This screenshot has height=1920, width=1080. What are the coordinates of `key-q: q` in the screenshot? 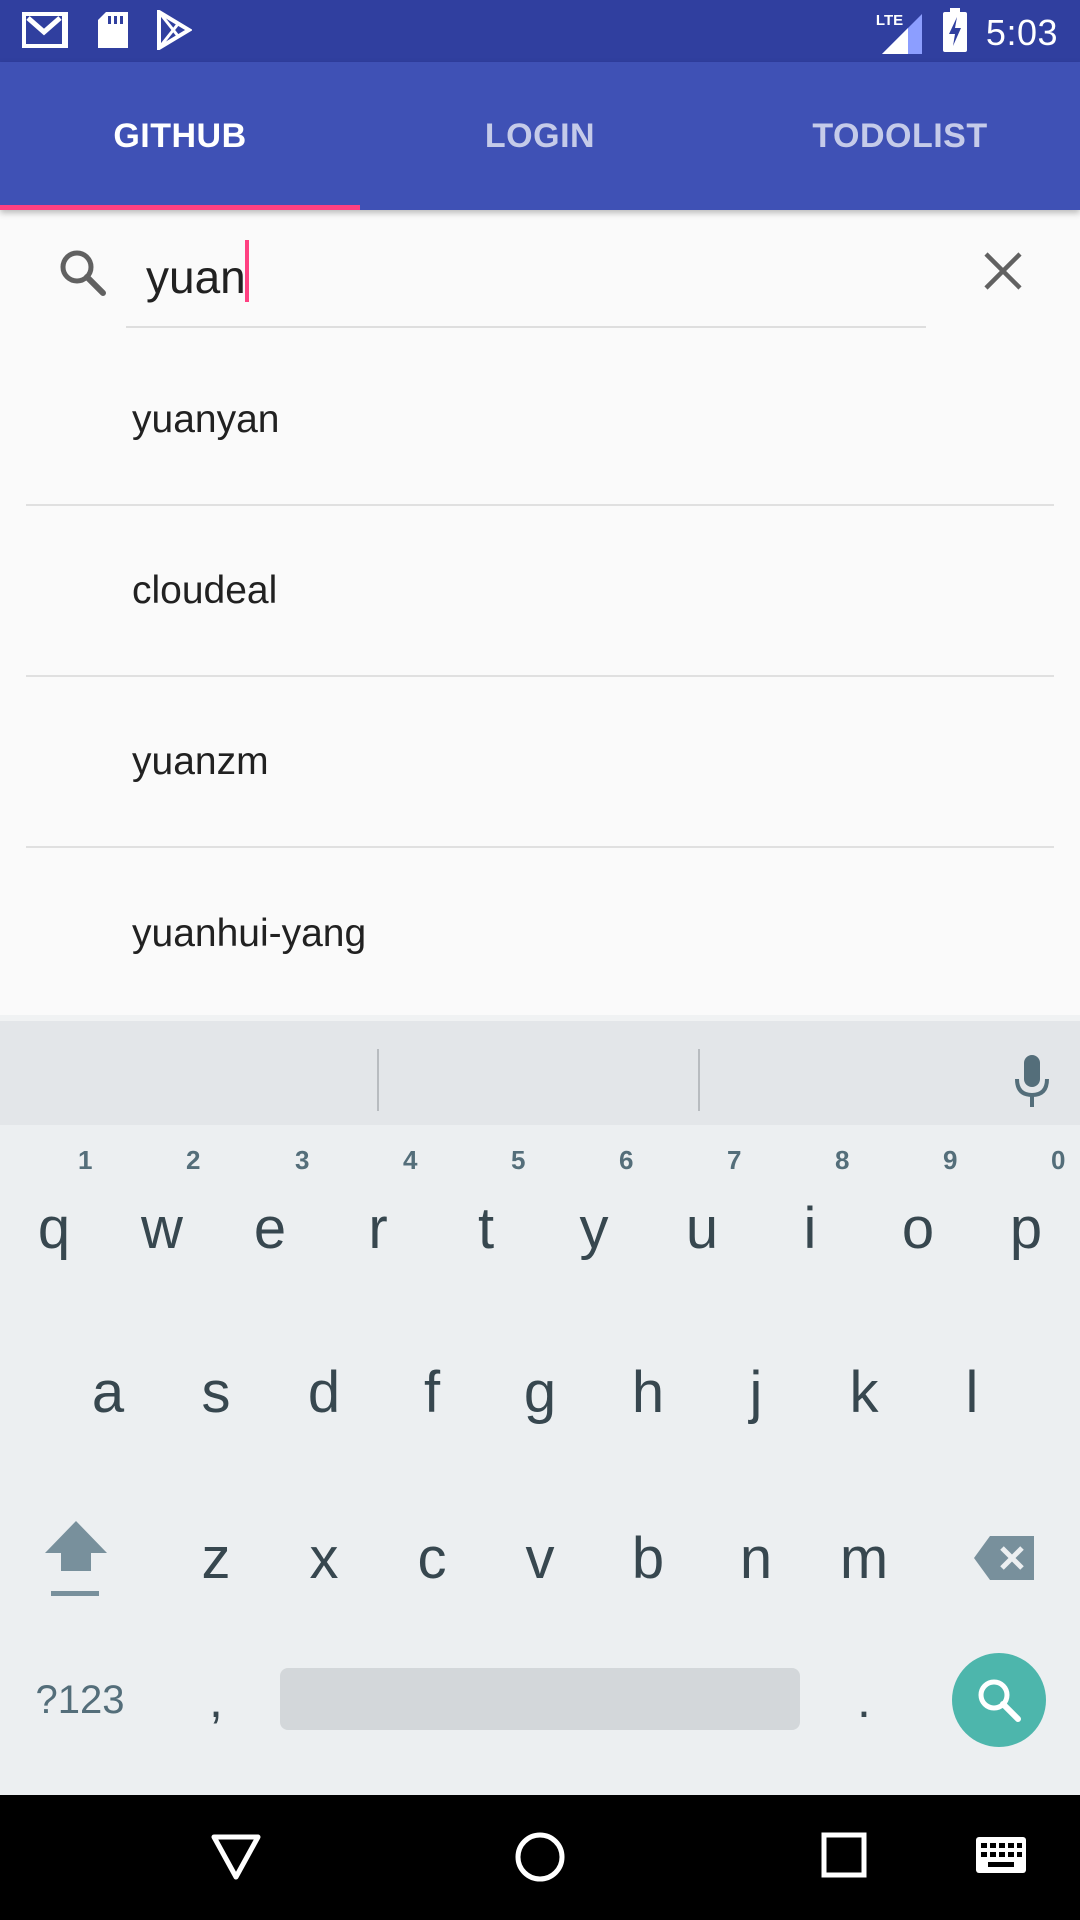 It's located at (54, 1228).